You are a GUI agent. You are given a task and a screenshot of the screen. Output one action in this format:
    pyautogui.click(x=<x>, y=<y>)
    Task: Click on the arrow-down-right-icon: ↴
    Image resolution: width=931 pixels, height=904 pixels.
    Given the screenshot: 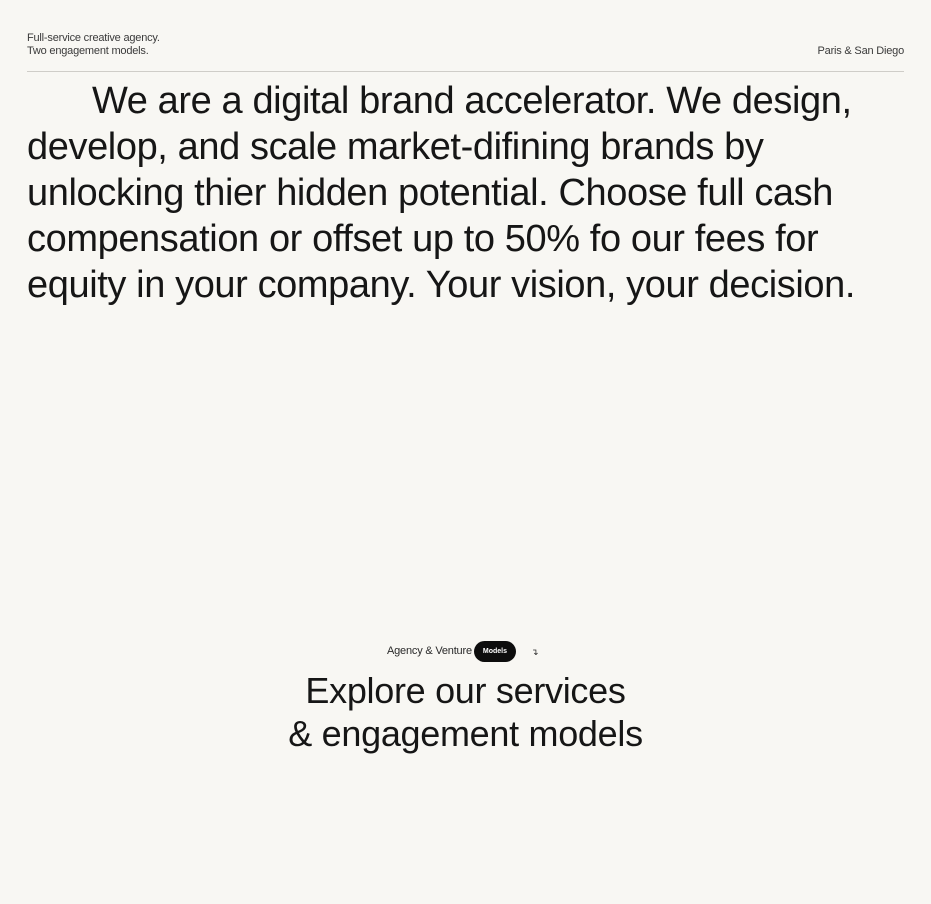 What is the action you would take?
    pyautogui.click(x=535, y=652)
    